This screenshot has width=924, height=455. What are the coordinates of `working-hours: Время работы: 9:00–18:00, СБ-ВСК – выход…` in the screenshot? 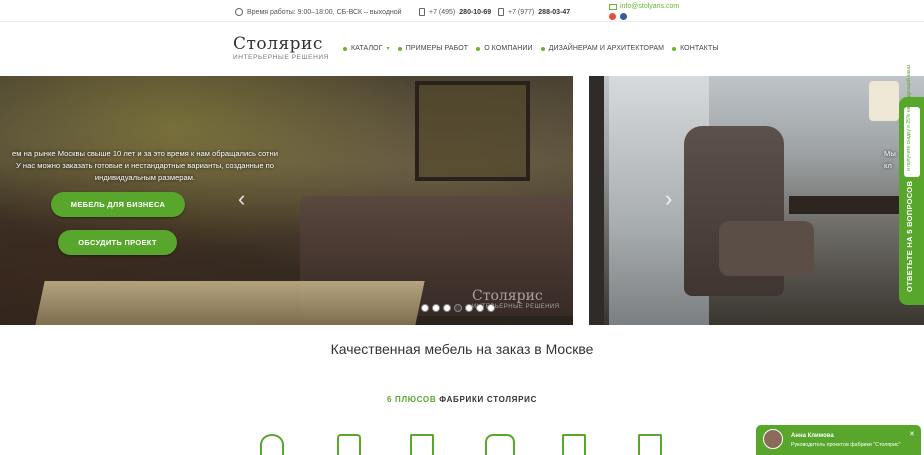 It's located at (318, 12).